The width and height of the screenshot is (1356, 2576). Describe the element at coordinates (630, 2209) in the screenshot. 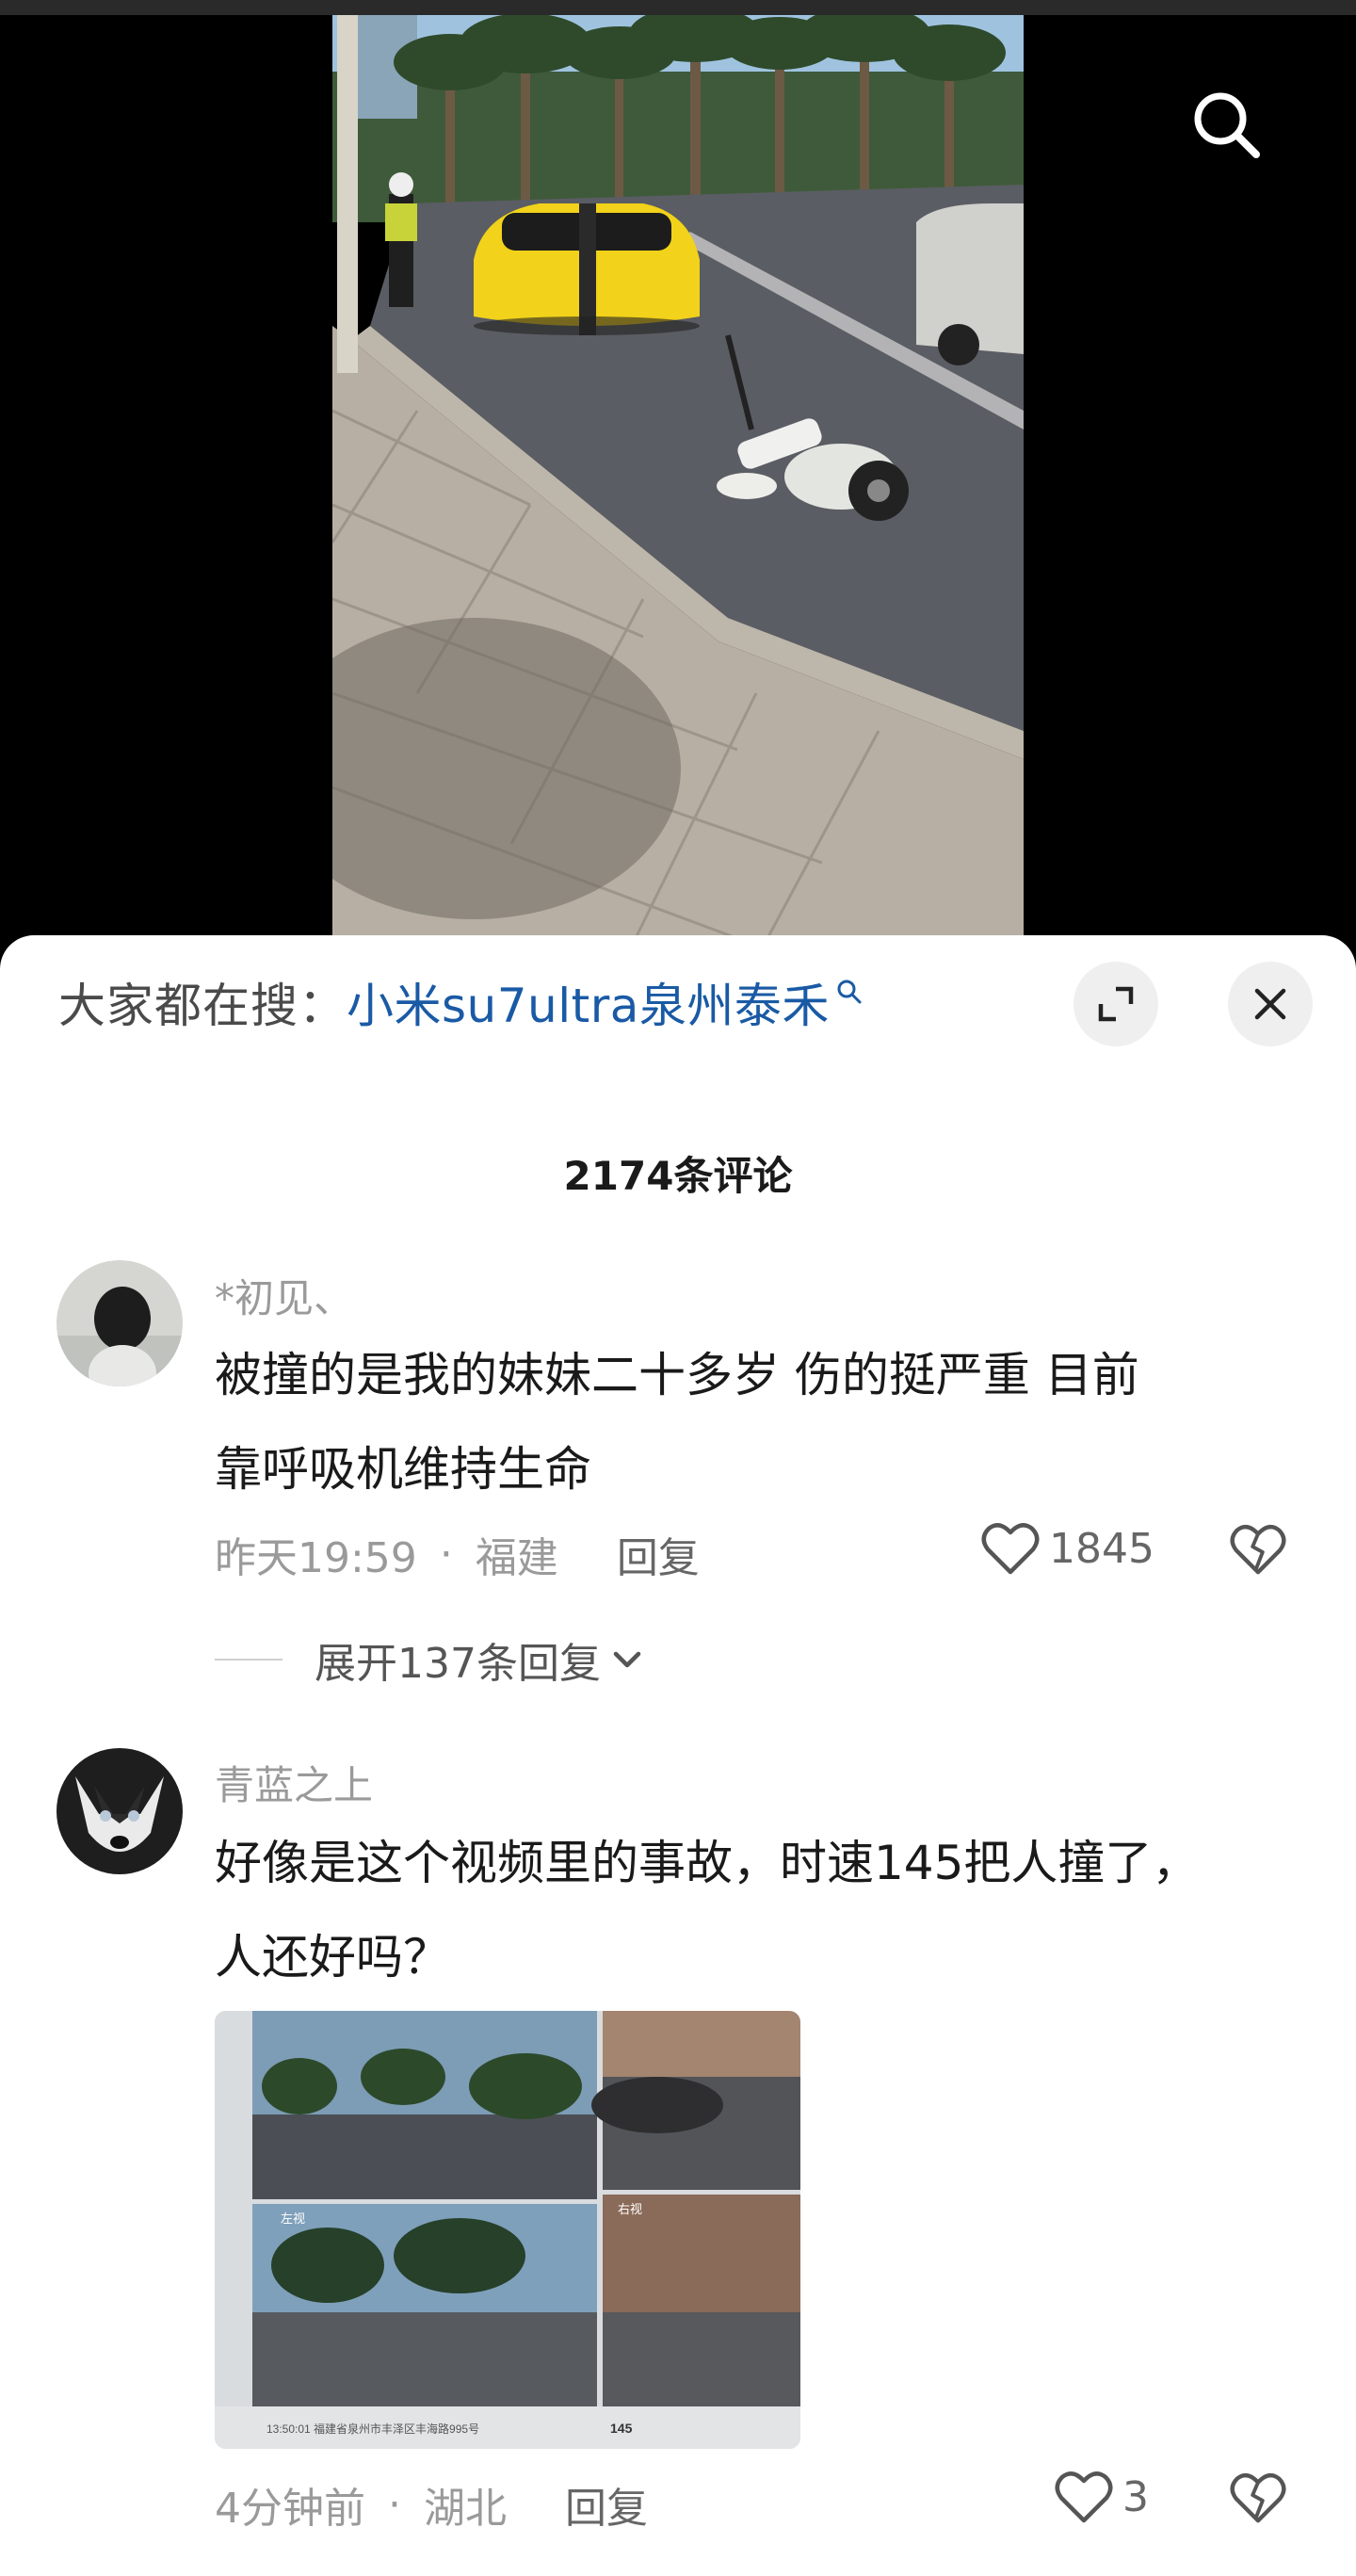

I see `image-label-right: 右视` at that location.